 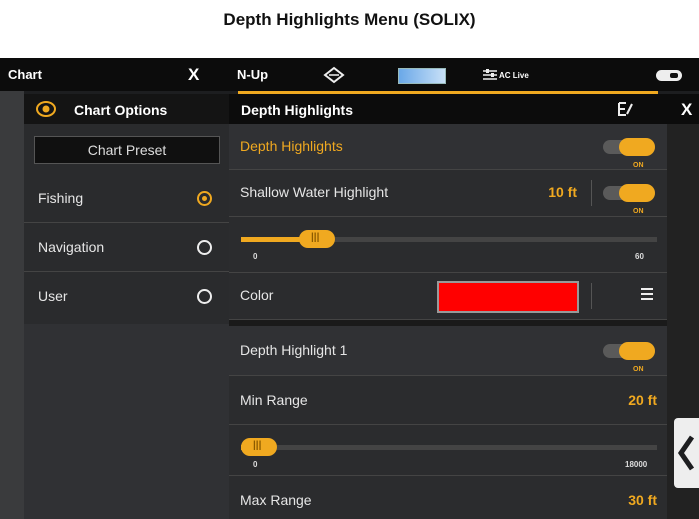 What do you see at coordinates (53, 296) in the screenshot?
I see `preset-option-label: User` at bounding box center [53, 296].